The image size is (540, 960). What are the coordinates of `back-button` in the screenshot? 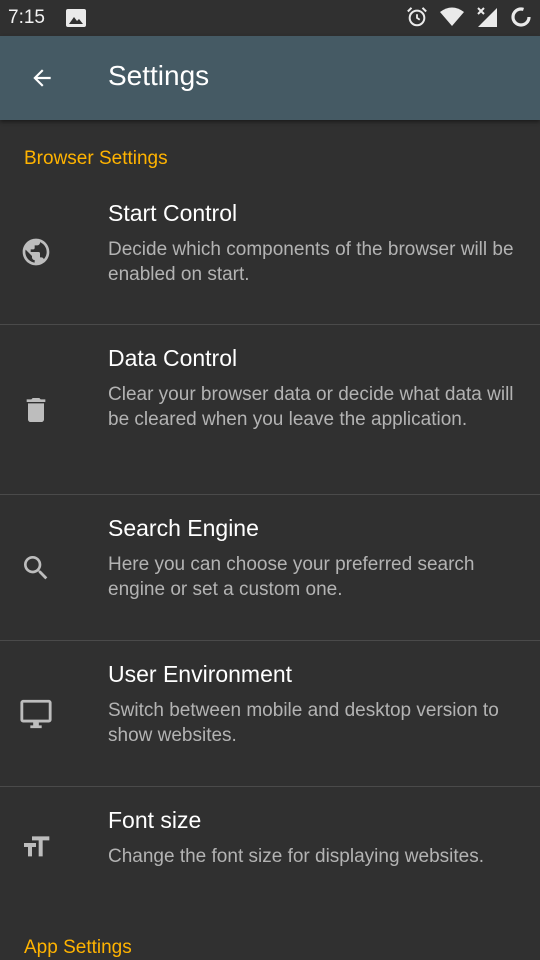 It's located at (42, 78).